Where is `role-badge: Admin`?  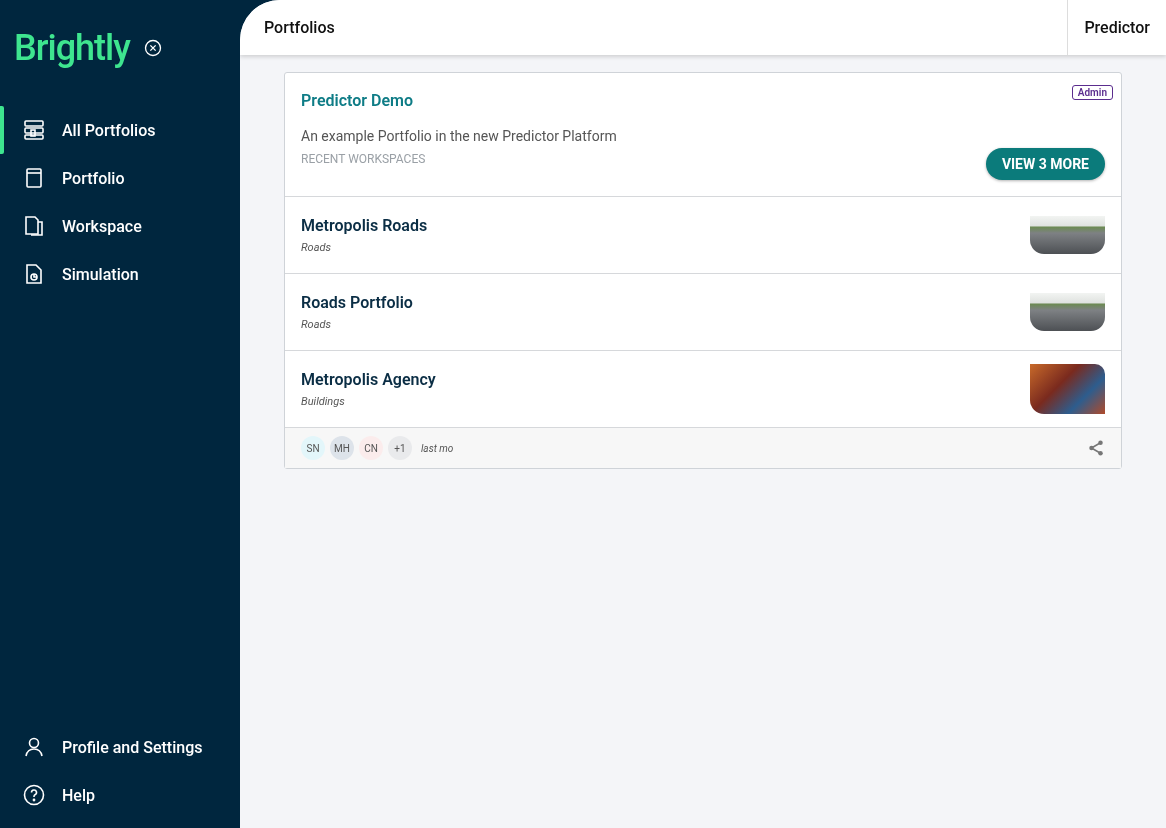 role-badge: Admin is located at coordinates (1092, 92).